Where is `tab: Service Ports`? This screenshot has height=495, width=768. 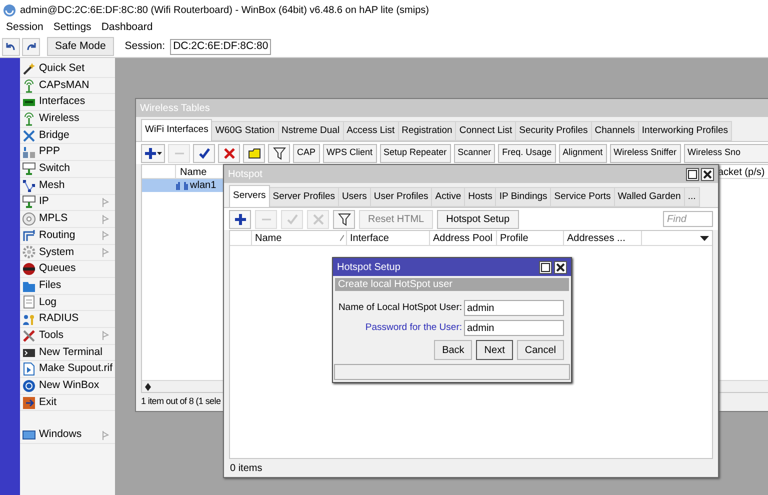
tab: Service Ports is located at coordinates (583, 197).